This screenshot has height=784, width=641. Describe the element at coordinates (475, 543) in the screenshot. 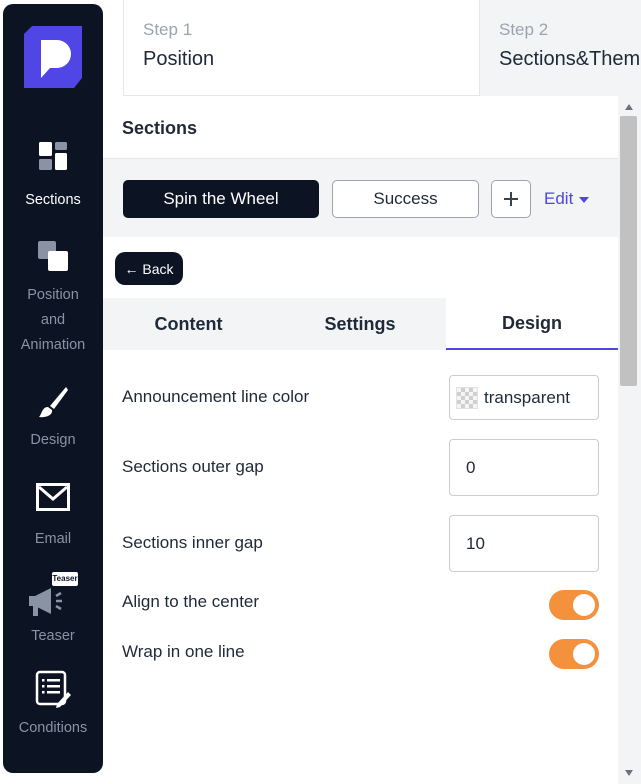

I see `inner-gap-value: 10` at that location.